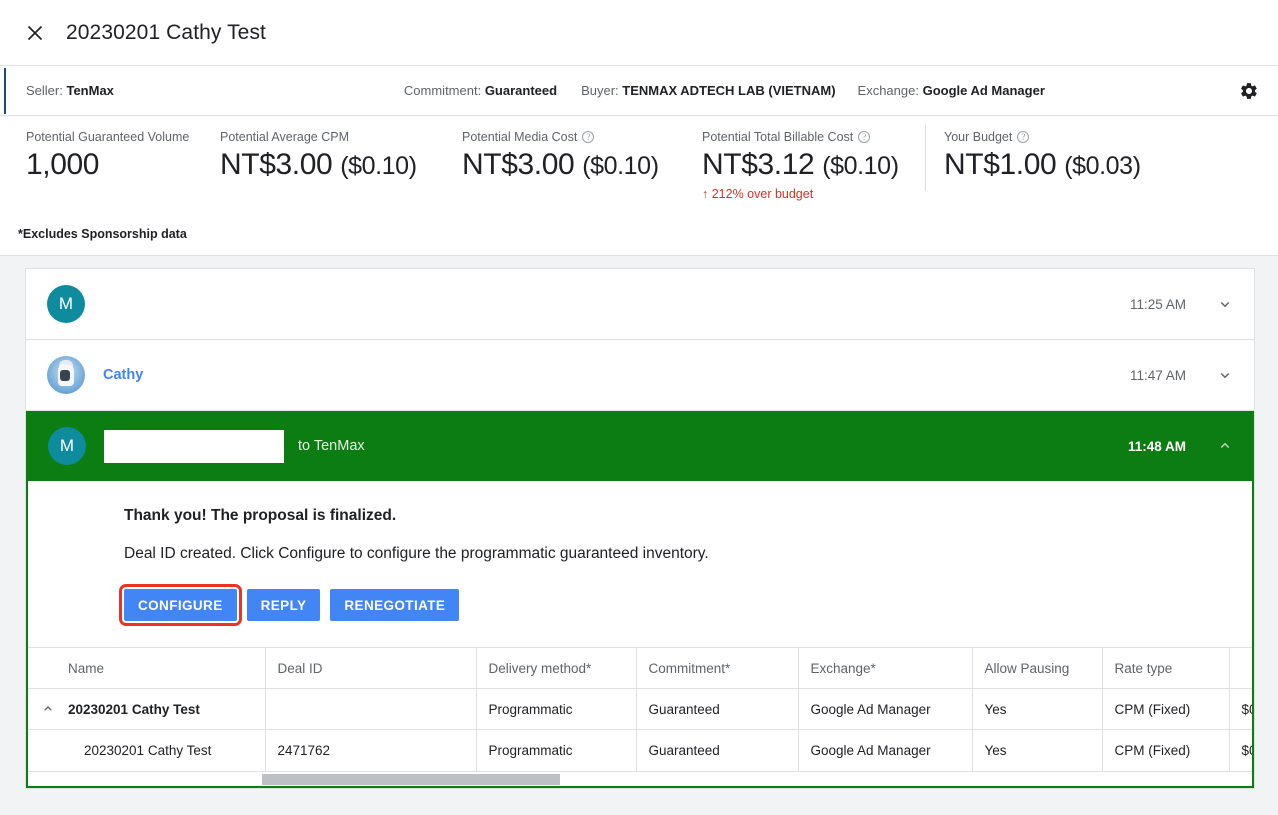 The height and width of the screenshot is (815, 1278). What do you see at coordinates (556, 668) in the screenshot?
I see `column-header-delivery-method: Delivery method*` at bounding box center [556, 668].